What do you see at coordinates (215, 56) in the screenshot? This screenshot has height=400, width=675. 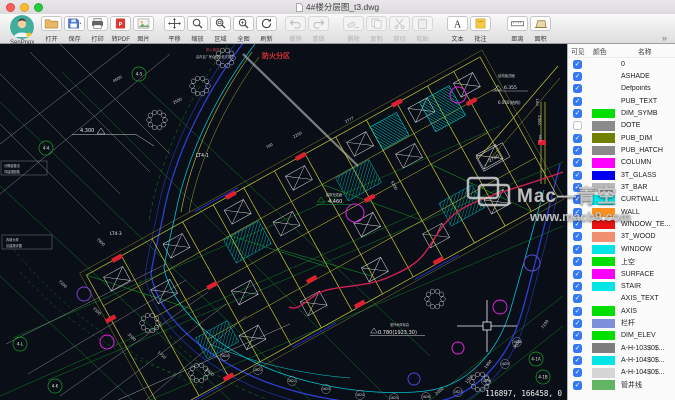 I see `top-note-label: 由内至厂房合拢处依次施工` at bounding box center [215, 56].